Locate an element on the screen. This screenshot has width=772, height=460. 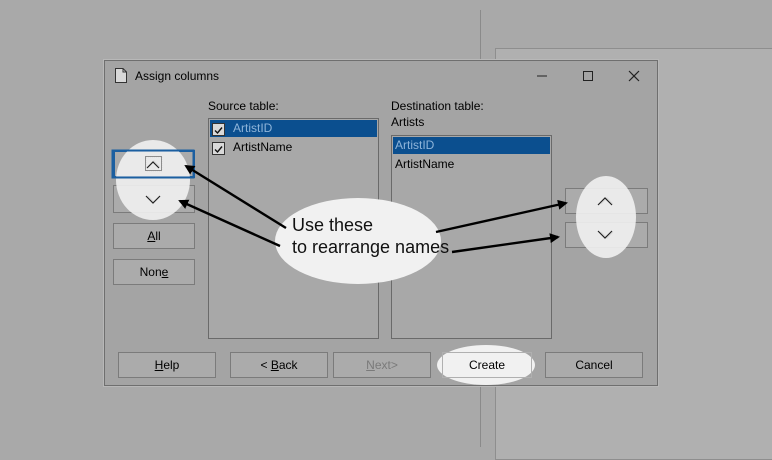
arrow-to-up-left is located at coordinates (235, 197).